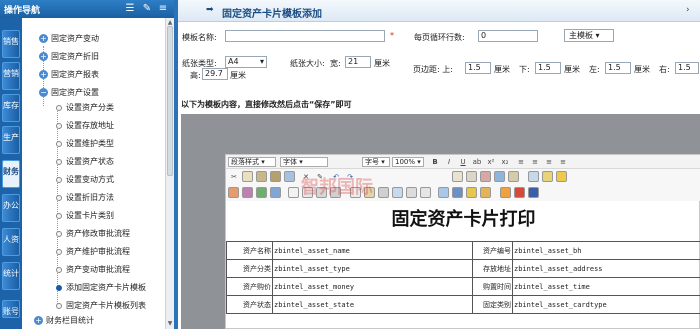 The image size is (700, 329). Describe the element at coordinates (606, 250) in the screenshot. I see `field-value-cell: zbintel_asset_bh` at that location.